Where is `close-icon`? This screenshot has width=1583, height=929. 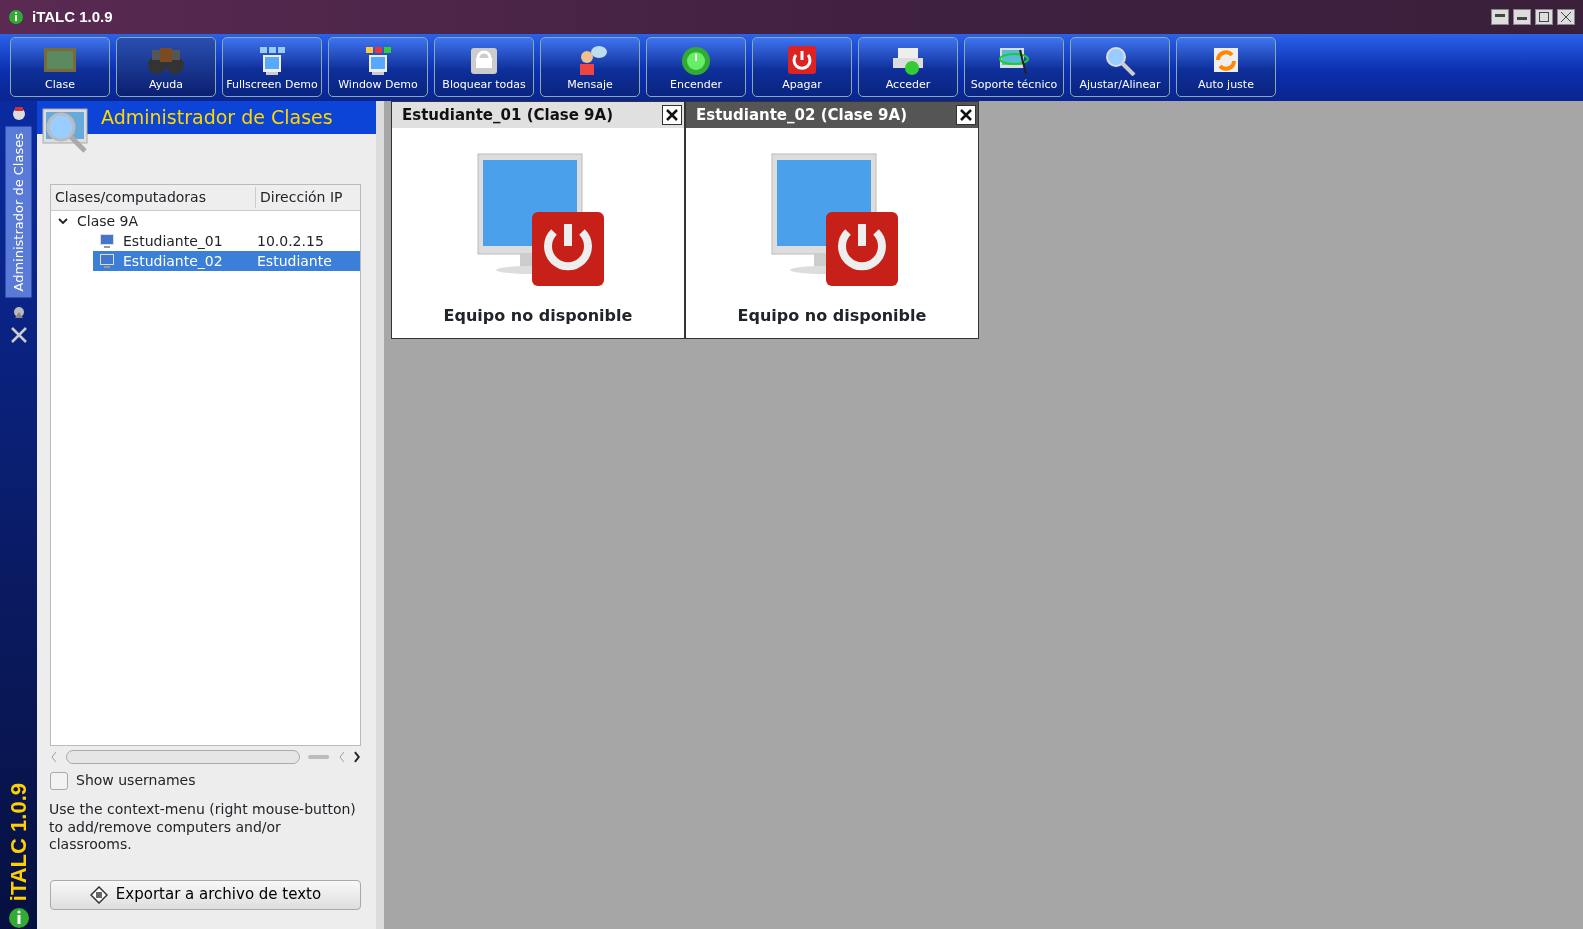
close-icon is located at coordinates (1566, 17).